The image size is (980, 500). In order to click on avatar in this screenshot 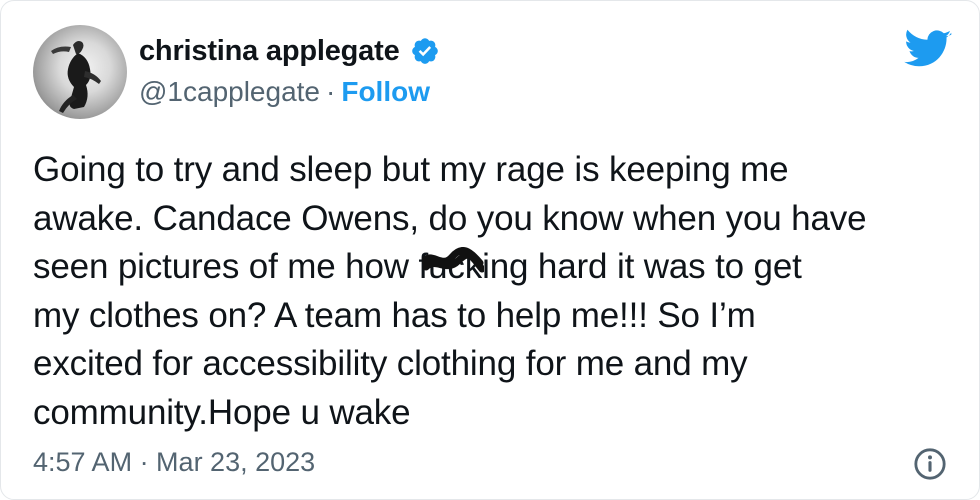, I will do `click(80, 72)`.